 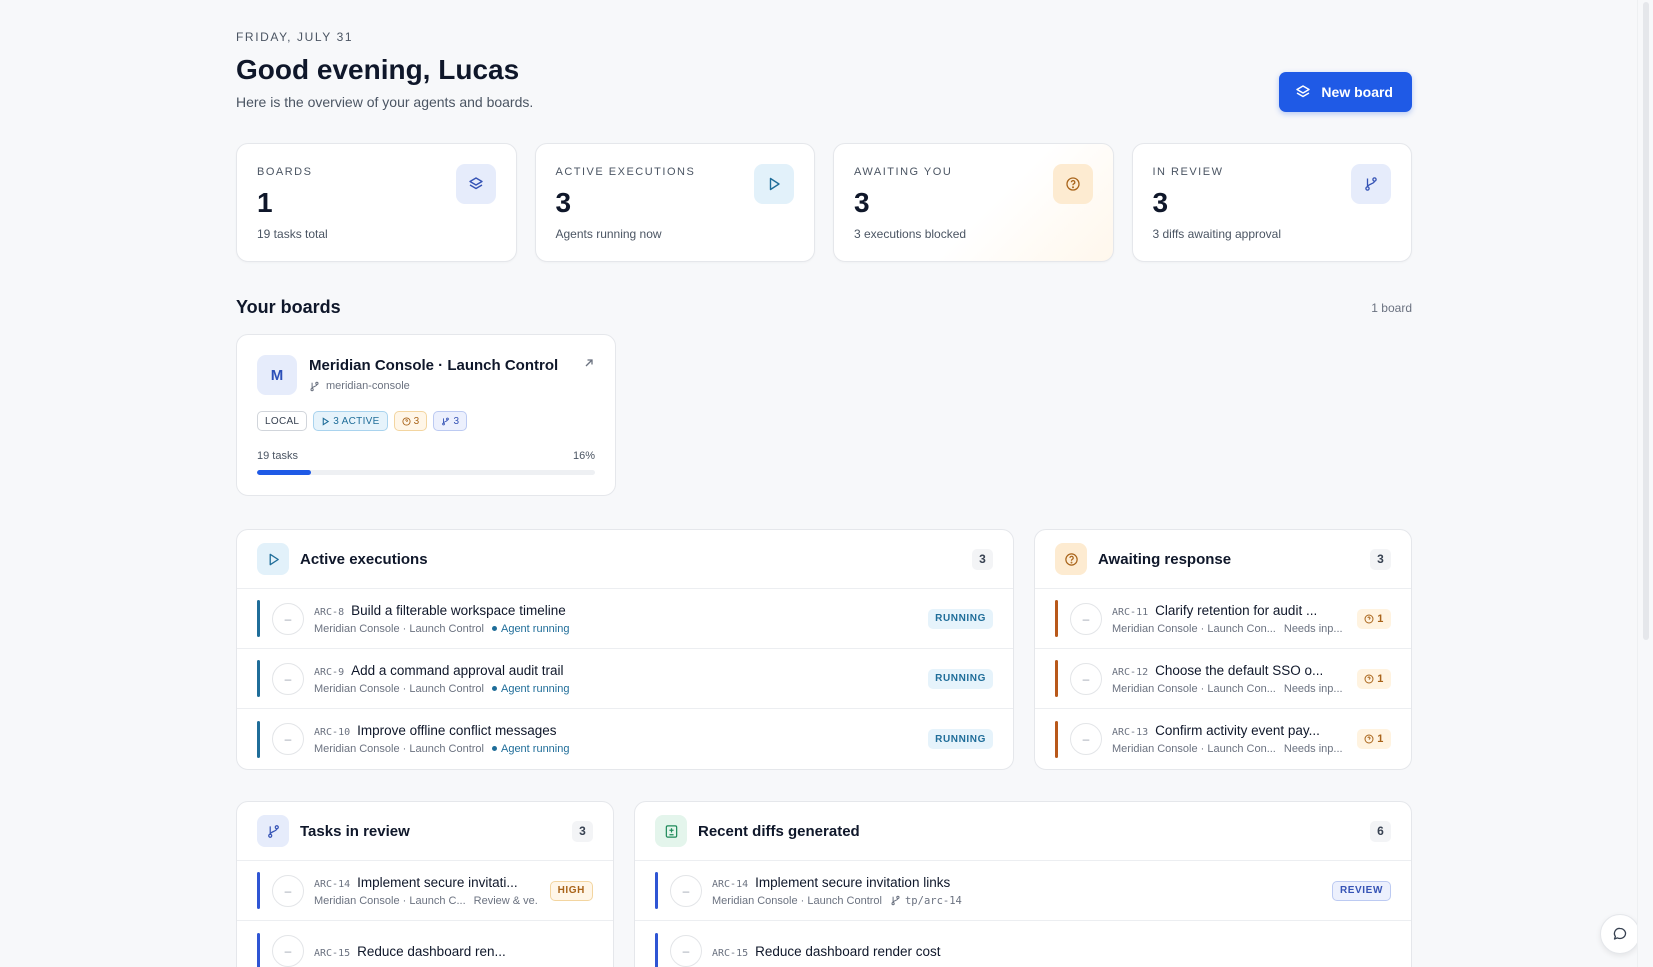 I want to click on new-board-label: New board, so click(x=1357, y=92).